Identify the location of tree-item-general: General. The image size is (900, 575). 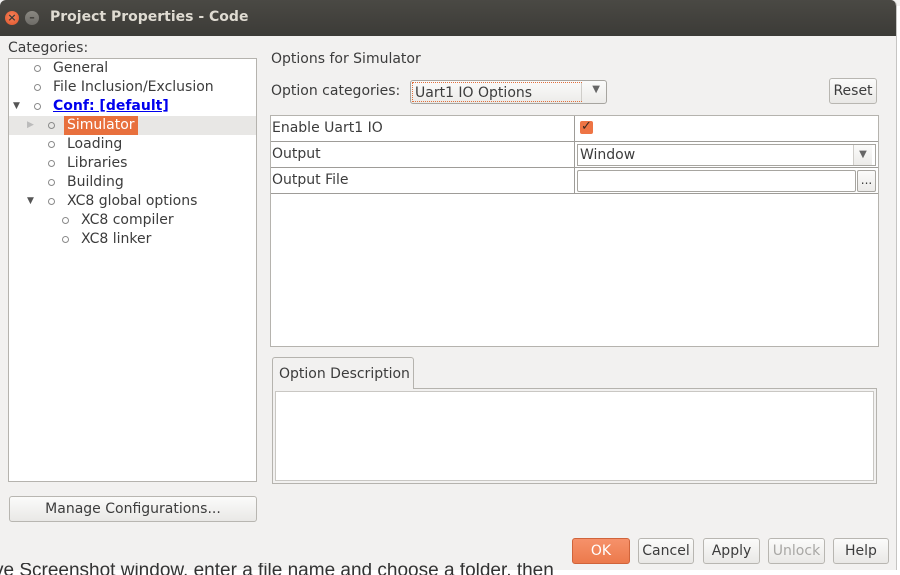
(132, 68).